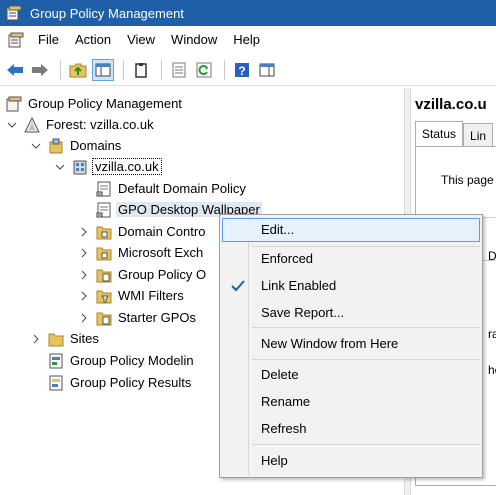  Describe the element at coordinates (351, 286) in the screenshot. I see `menu-item-link-enabled: Link Enabled` at that location.